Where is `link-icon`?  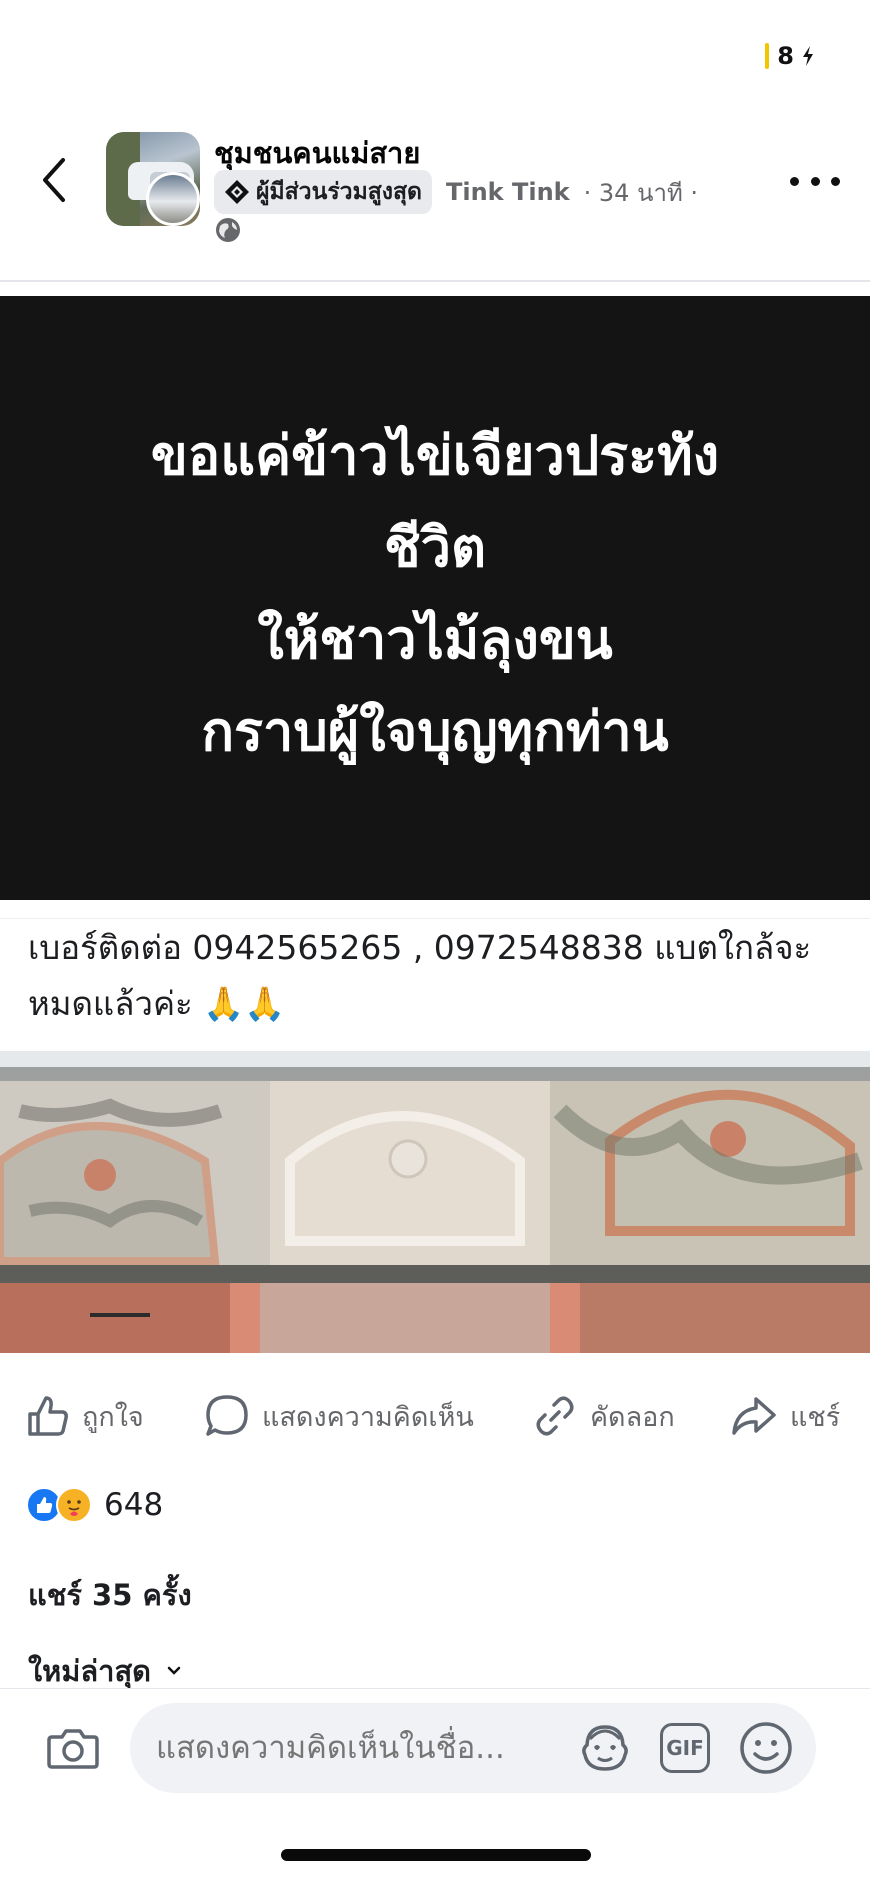
link-icon is located at coordinates (555, 1416).